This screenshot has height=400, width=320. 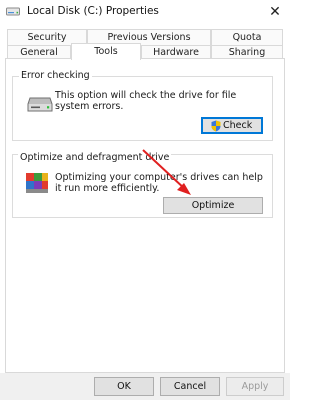 I want to click on defrag-icon, so click(x=37, y=183).